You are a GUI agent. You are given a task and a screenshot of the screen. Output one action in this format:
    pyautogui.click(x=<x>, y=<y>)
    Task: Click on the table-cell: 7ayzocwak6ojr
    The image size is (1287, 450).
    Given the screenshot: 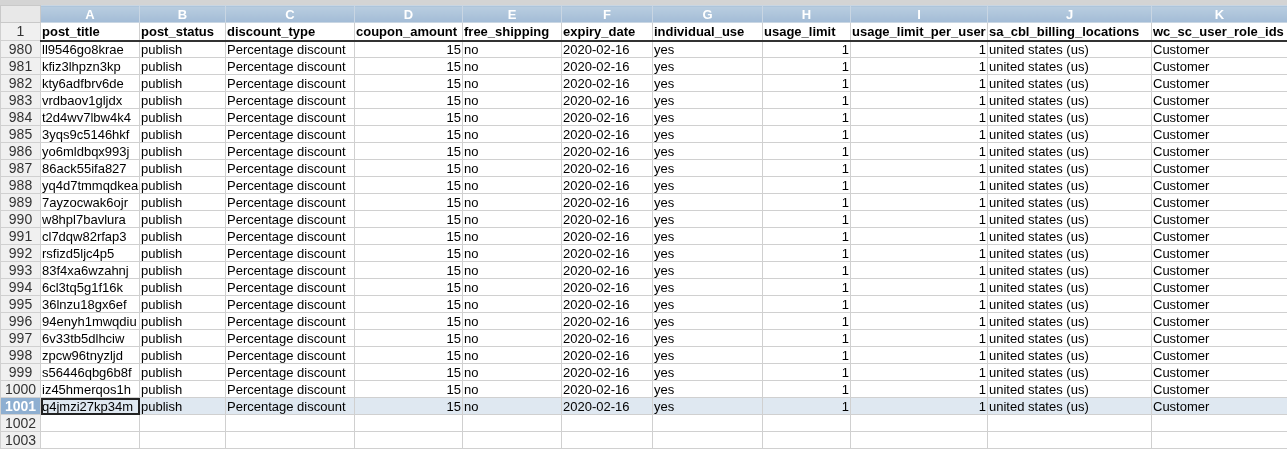 What is the action you would take?
    pyautogui.click(x=90, y=202)
    